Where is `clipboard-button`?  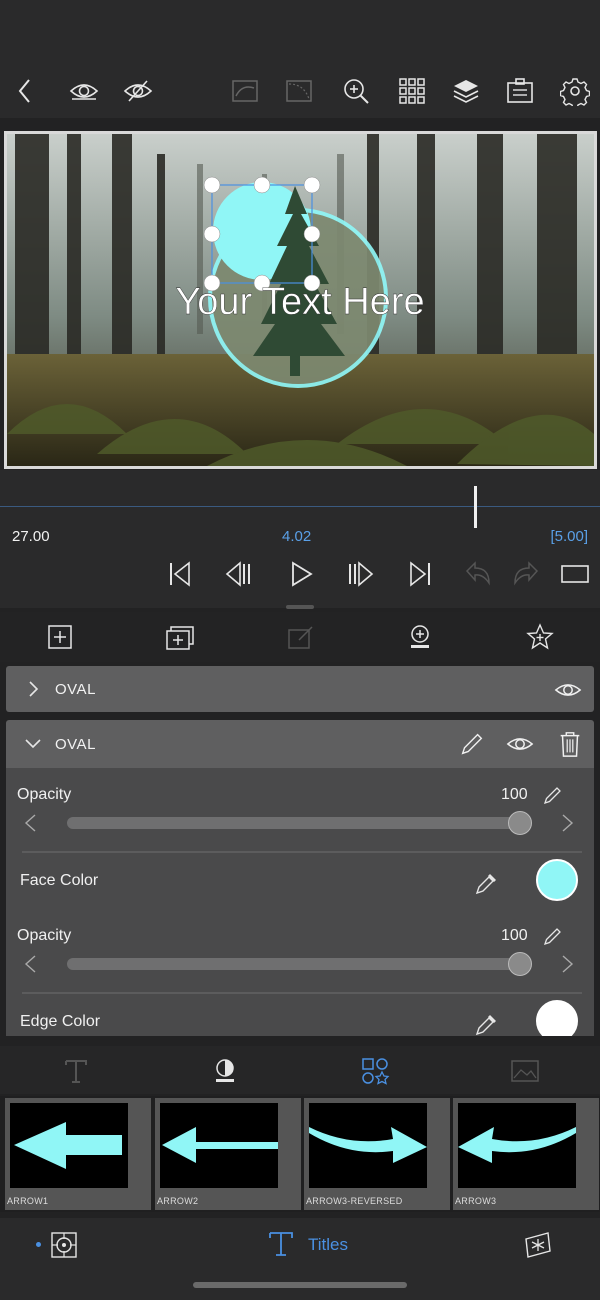
clipboard-button is located at coordinates (520, 91).